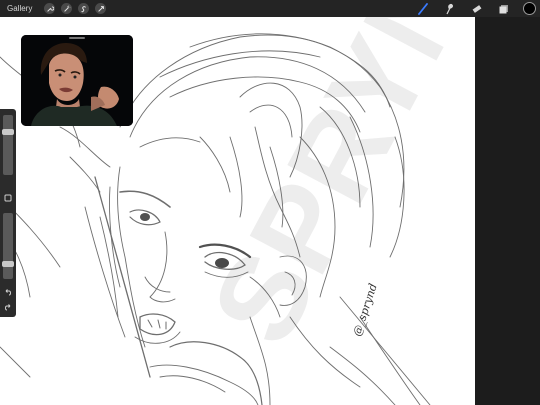 Image resolution: width=540 pixels, height=405 pixels. I want to click on redo-icon, so click(8, 307).